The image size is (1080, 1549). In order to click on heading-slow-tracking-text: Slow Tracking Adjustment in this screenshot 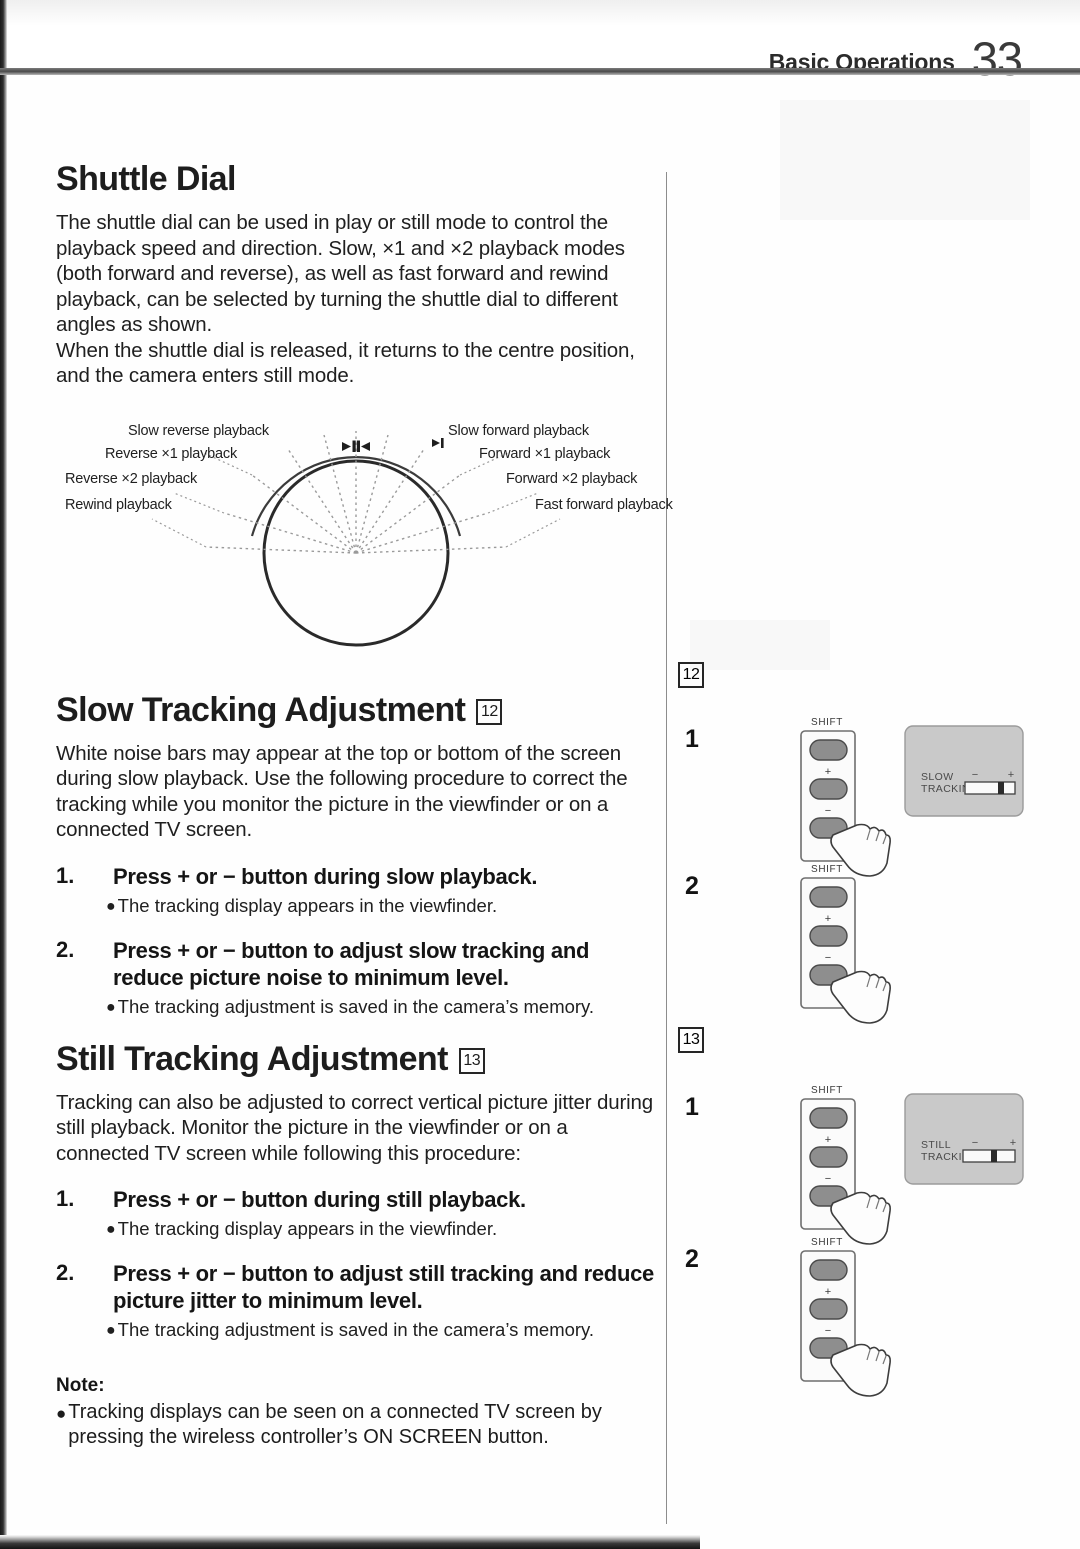, I will do `click(261, 709)`.